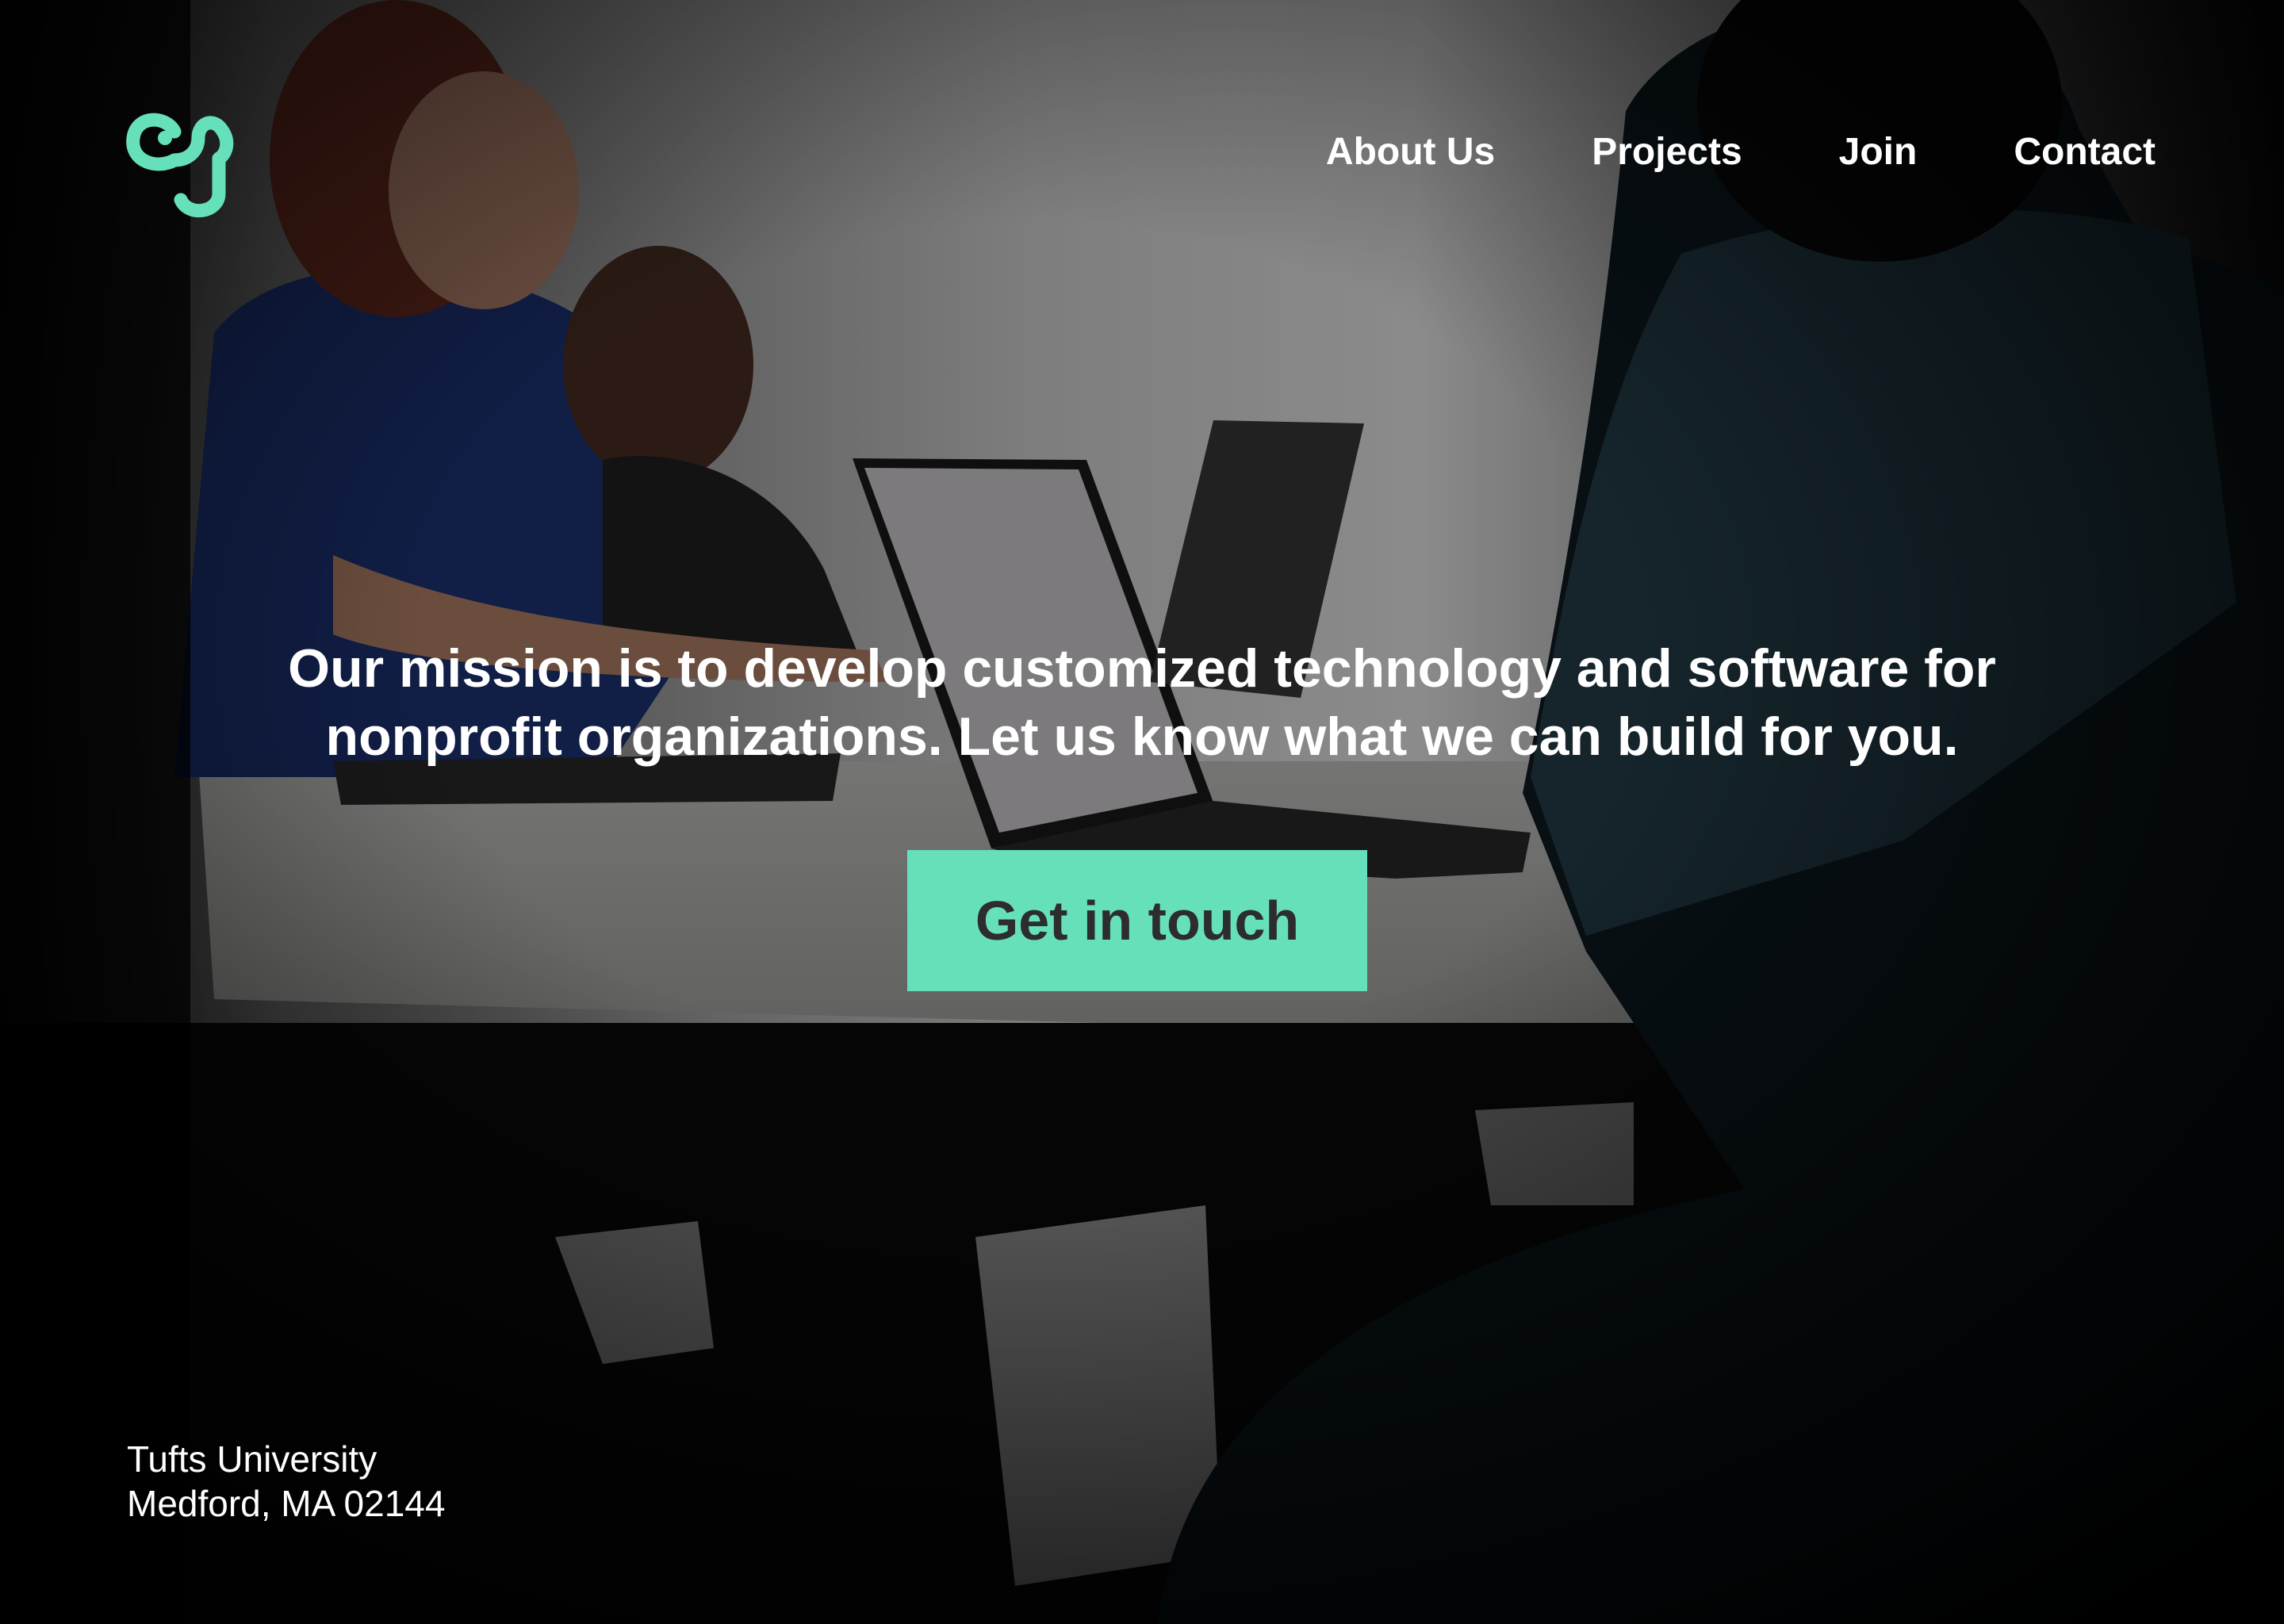 The width and height of the screenshot is (2284, 1624). I want to click on main-nav: About Us Projects Join Contact, so click(1741, 152).